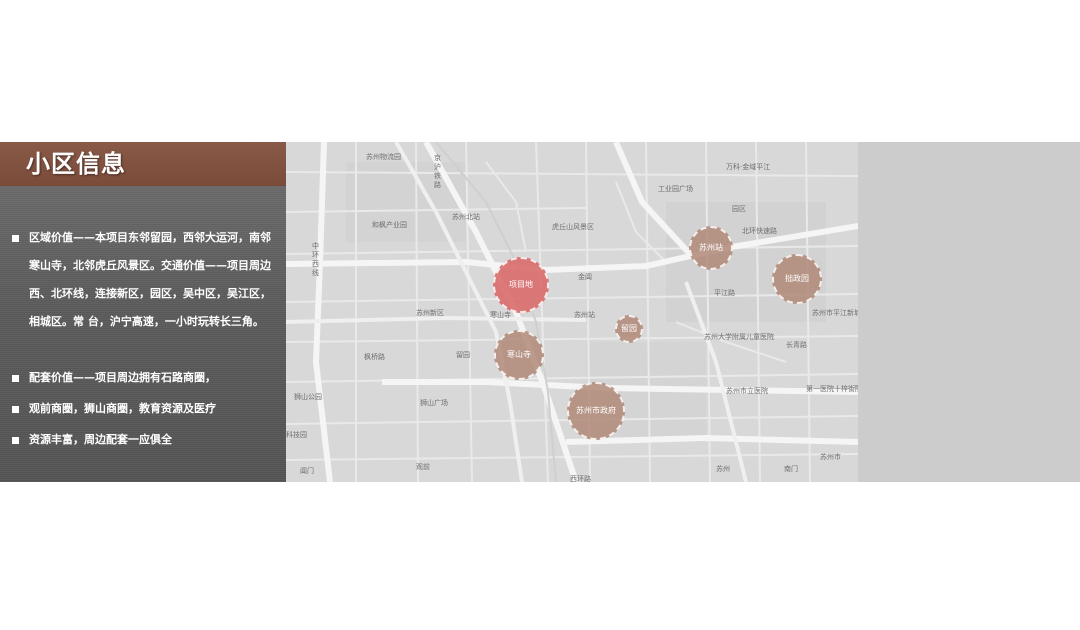 This screenshot has height=630, width=1080. I want to click on map-label: 科技园, so click(296, 435).